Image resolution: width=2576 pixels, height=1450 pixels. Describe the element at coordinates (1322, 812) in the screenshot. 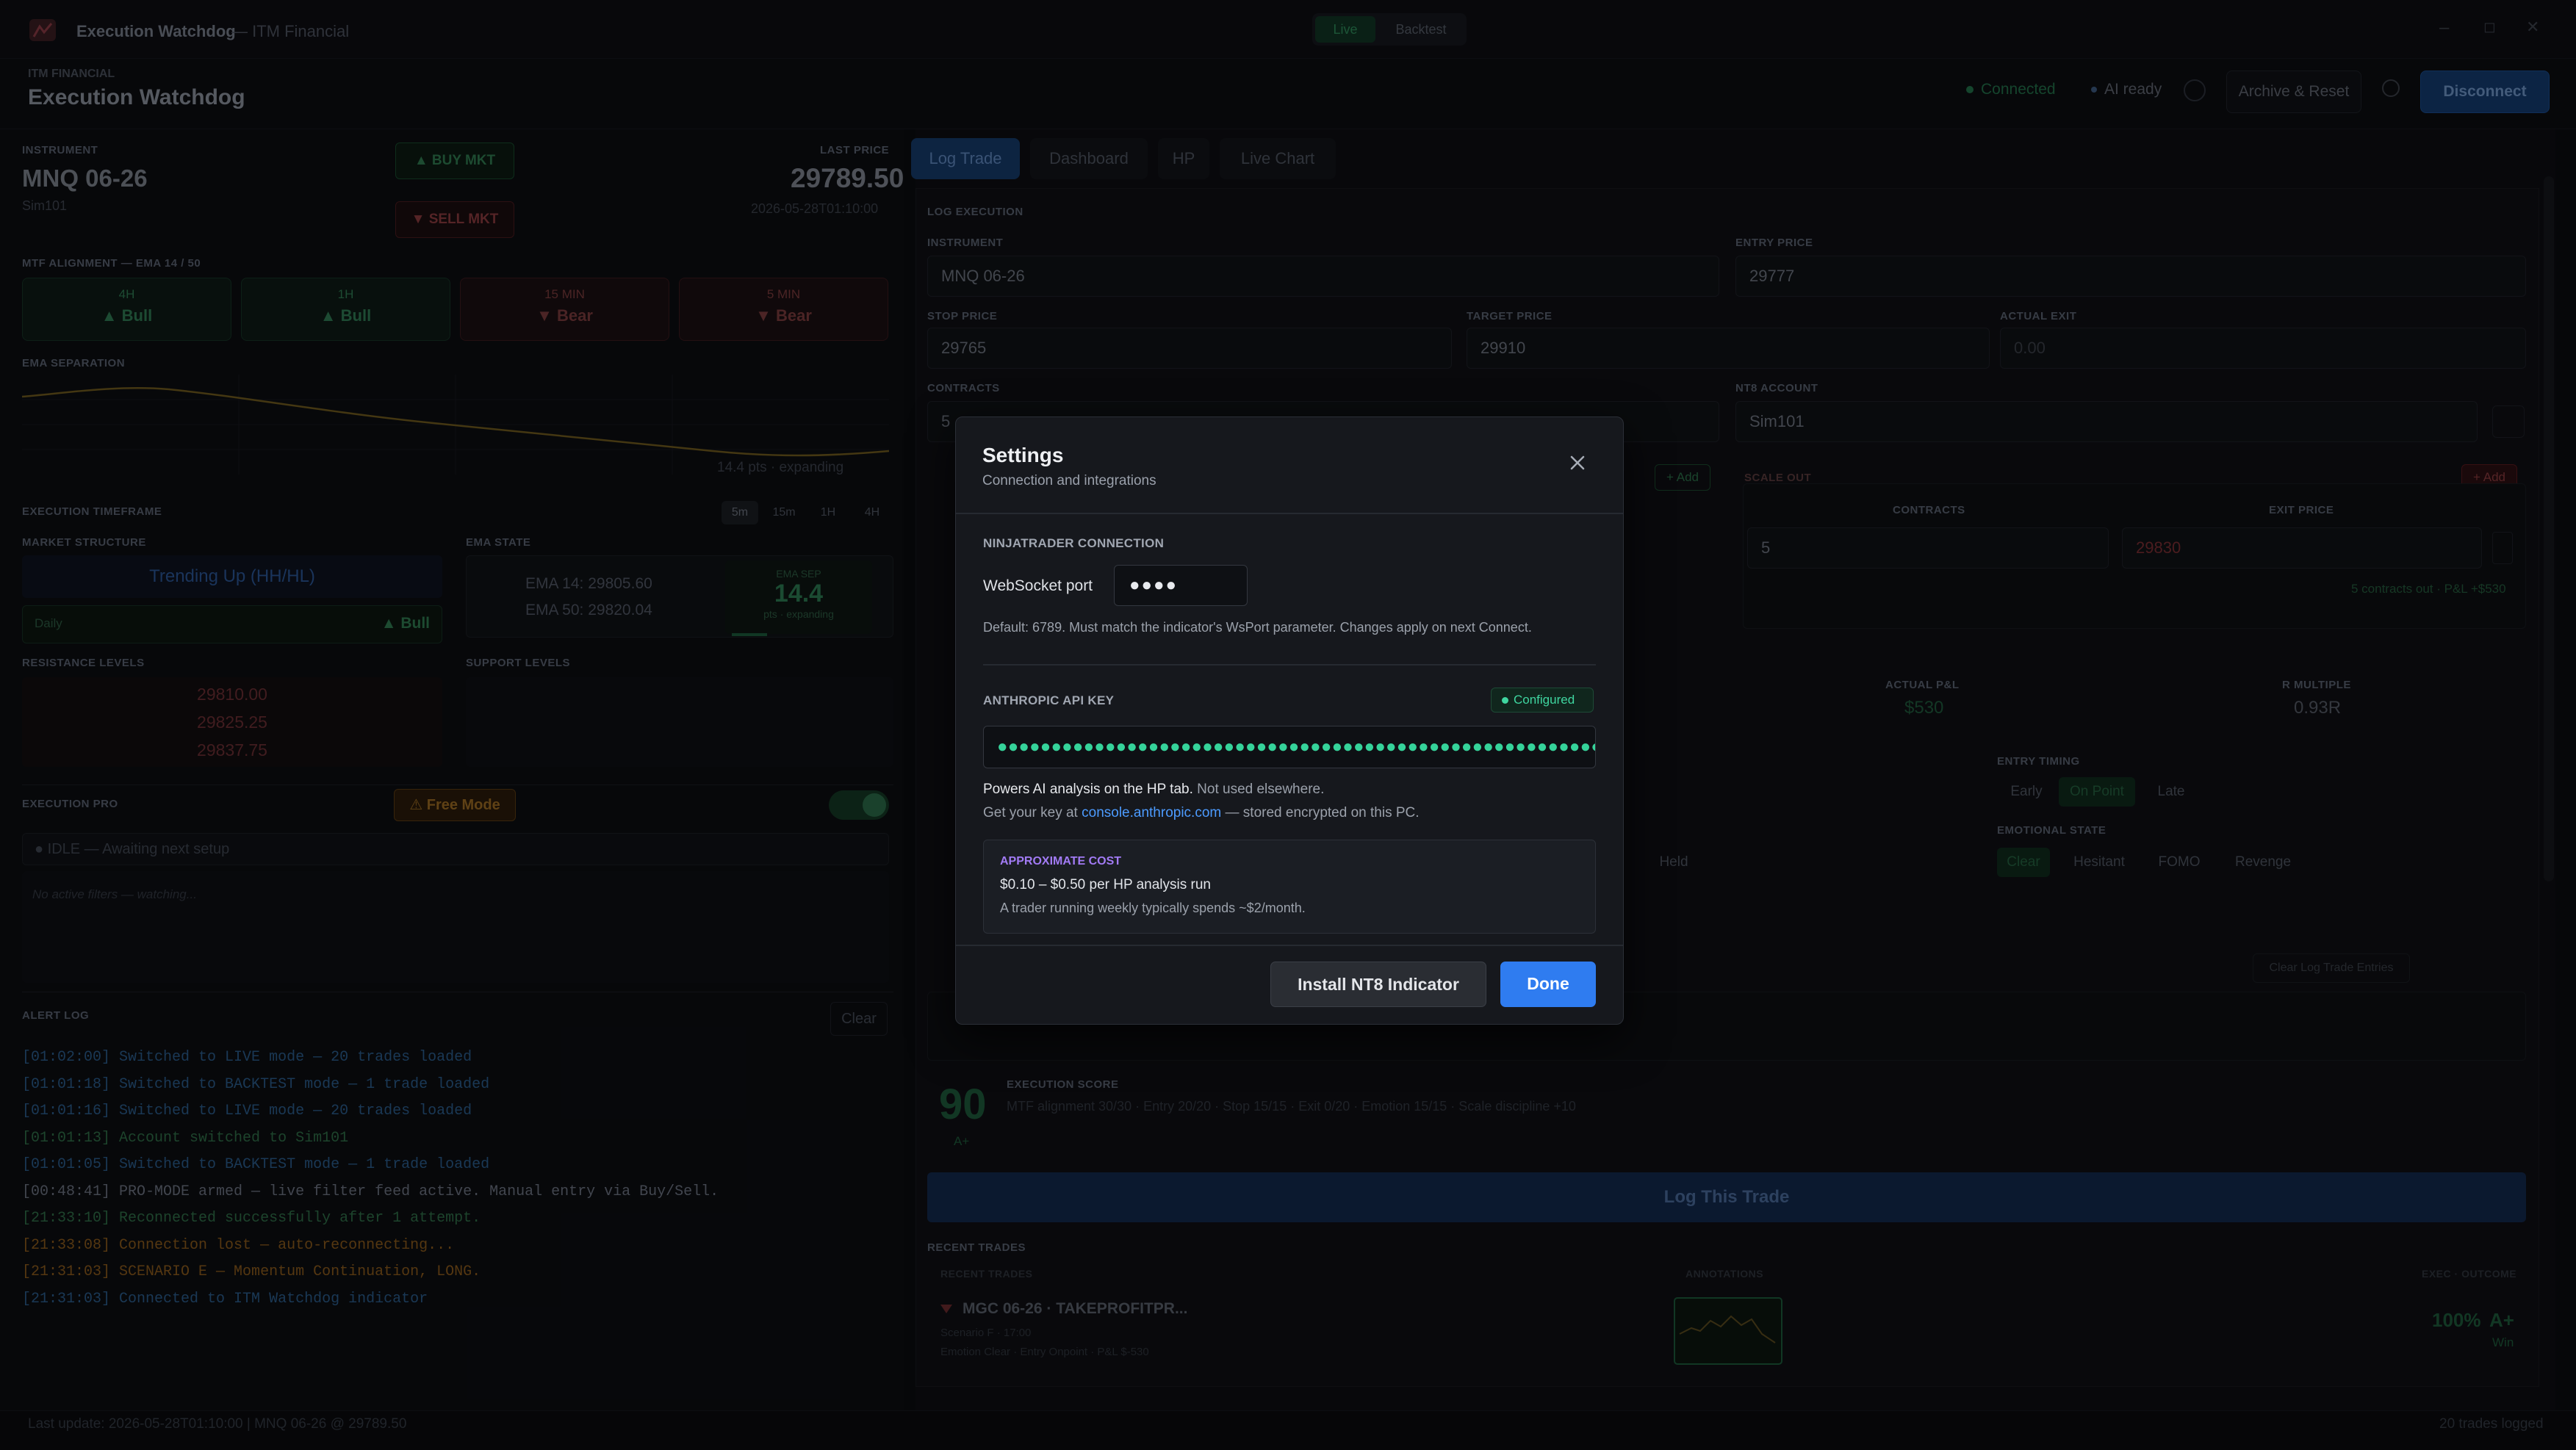

I see `api-help-post: — stored encrypted on this PC.` at that location.